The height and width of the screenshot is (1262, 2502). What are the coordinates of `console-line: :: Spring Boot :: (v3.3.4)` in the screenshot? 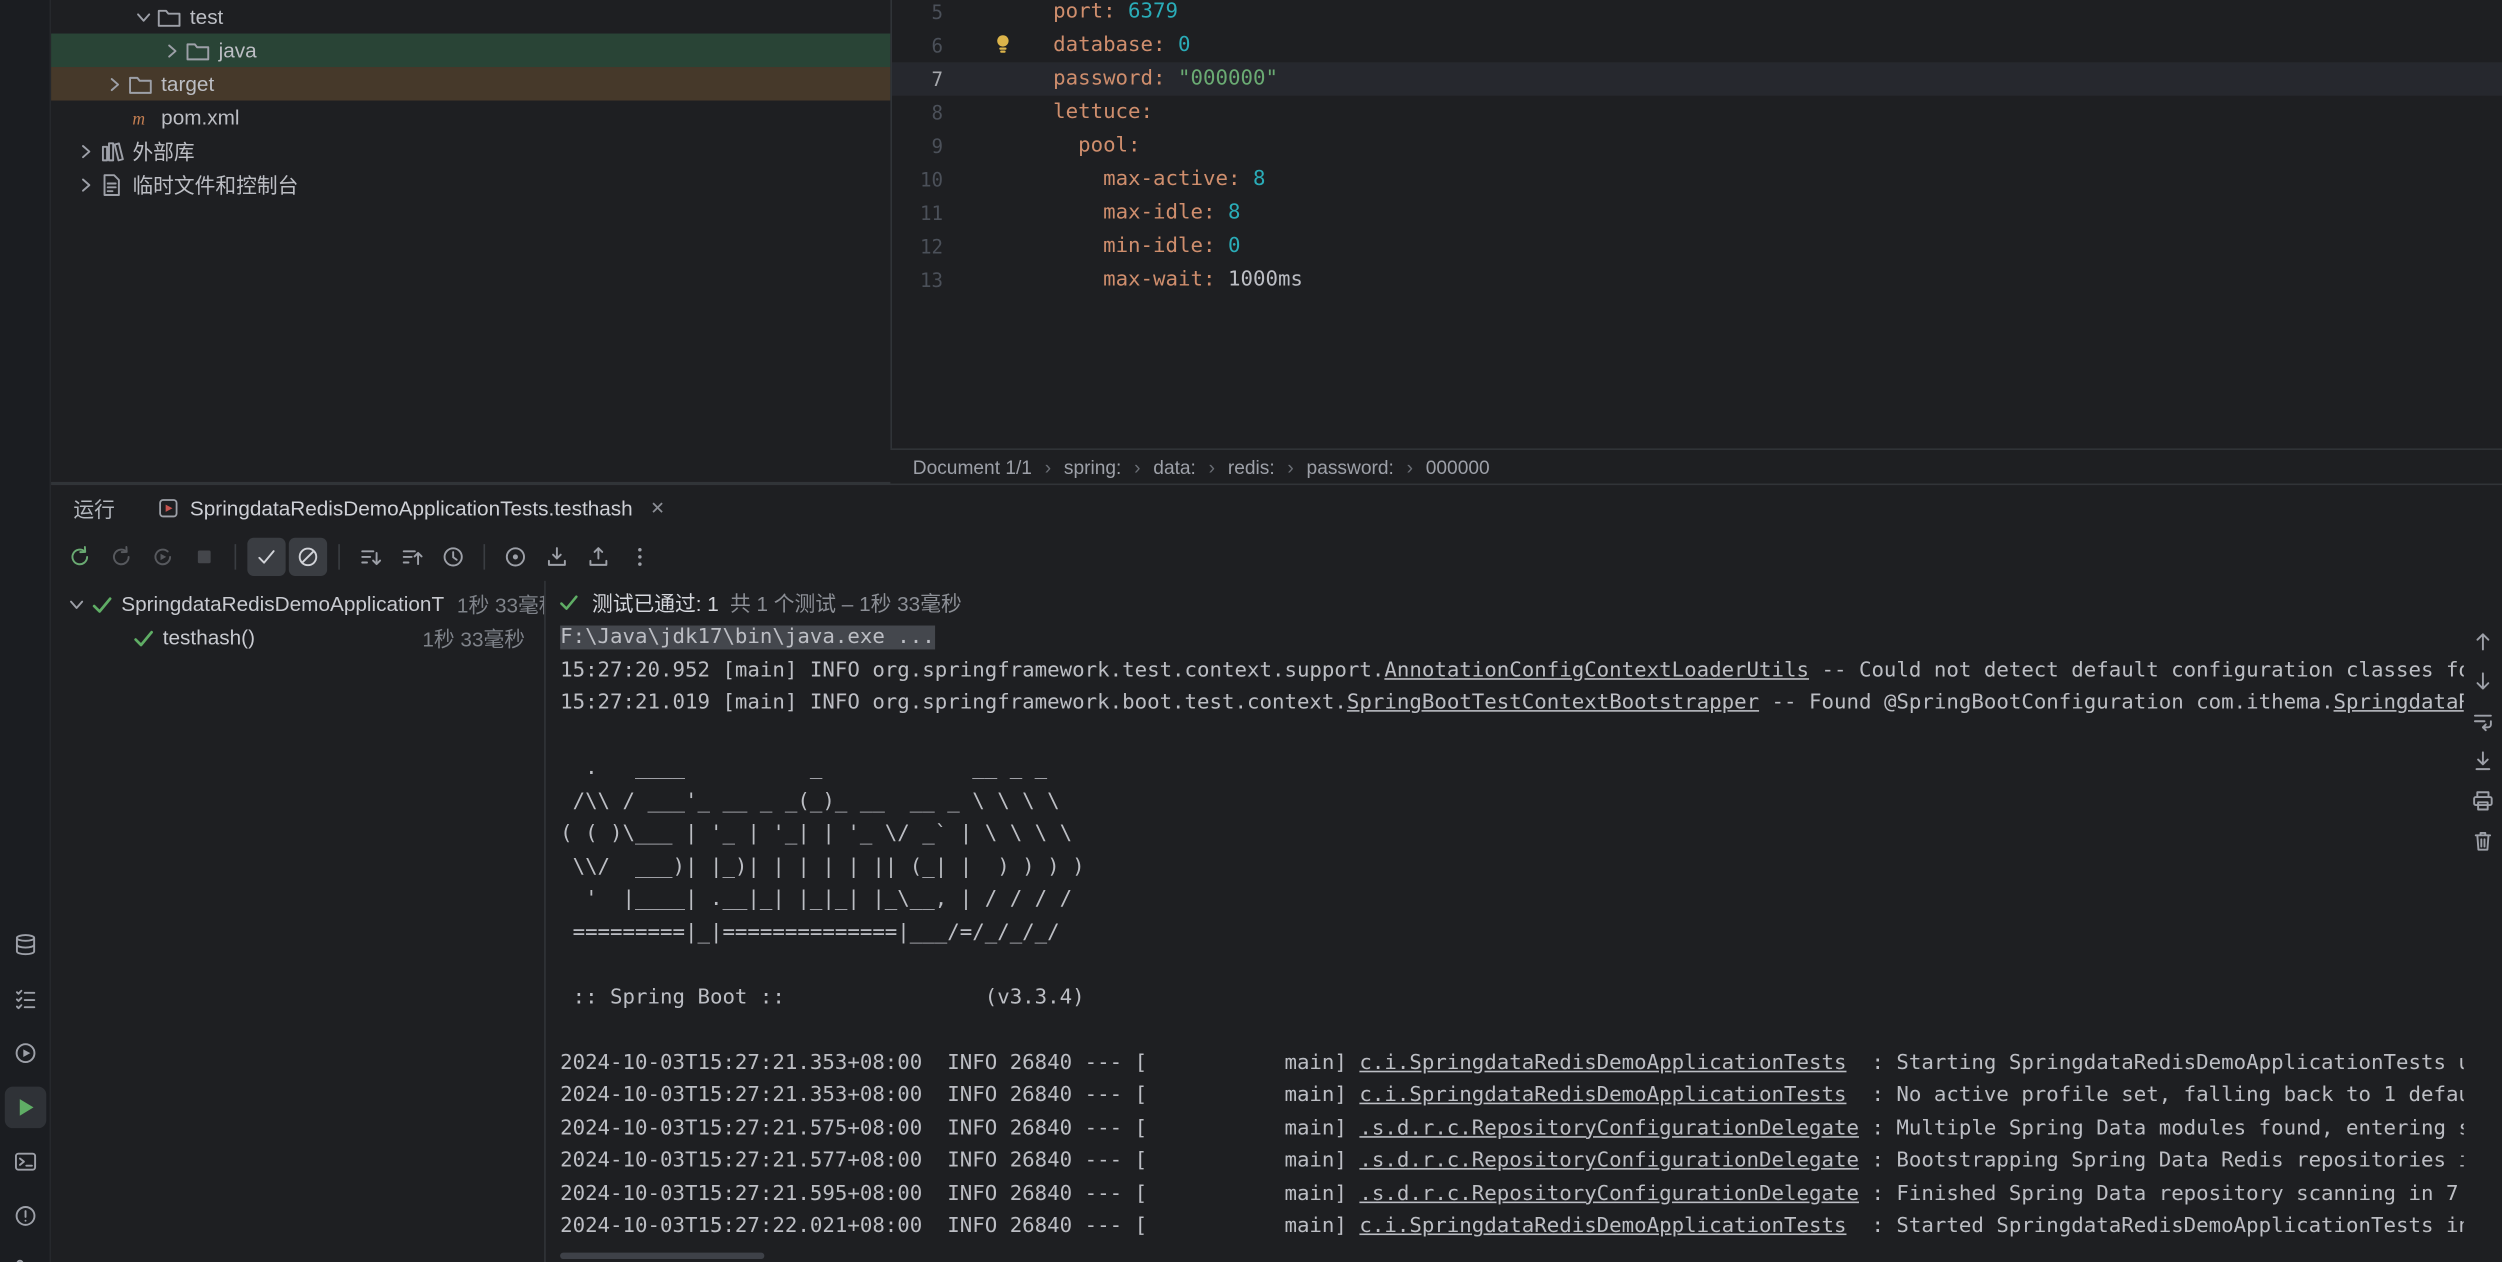 It's located at (1512, 998).